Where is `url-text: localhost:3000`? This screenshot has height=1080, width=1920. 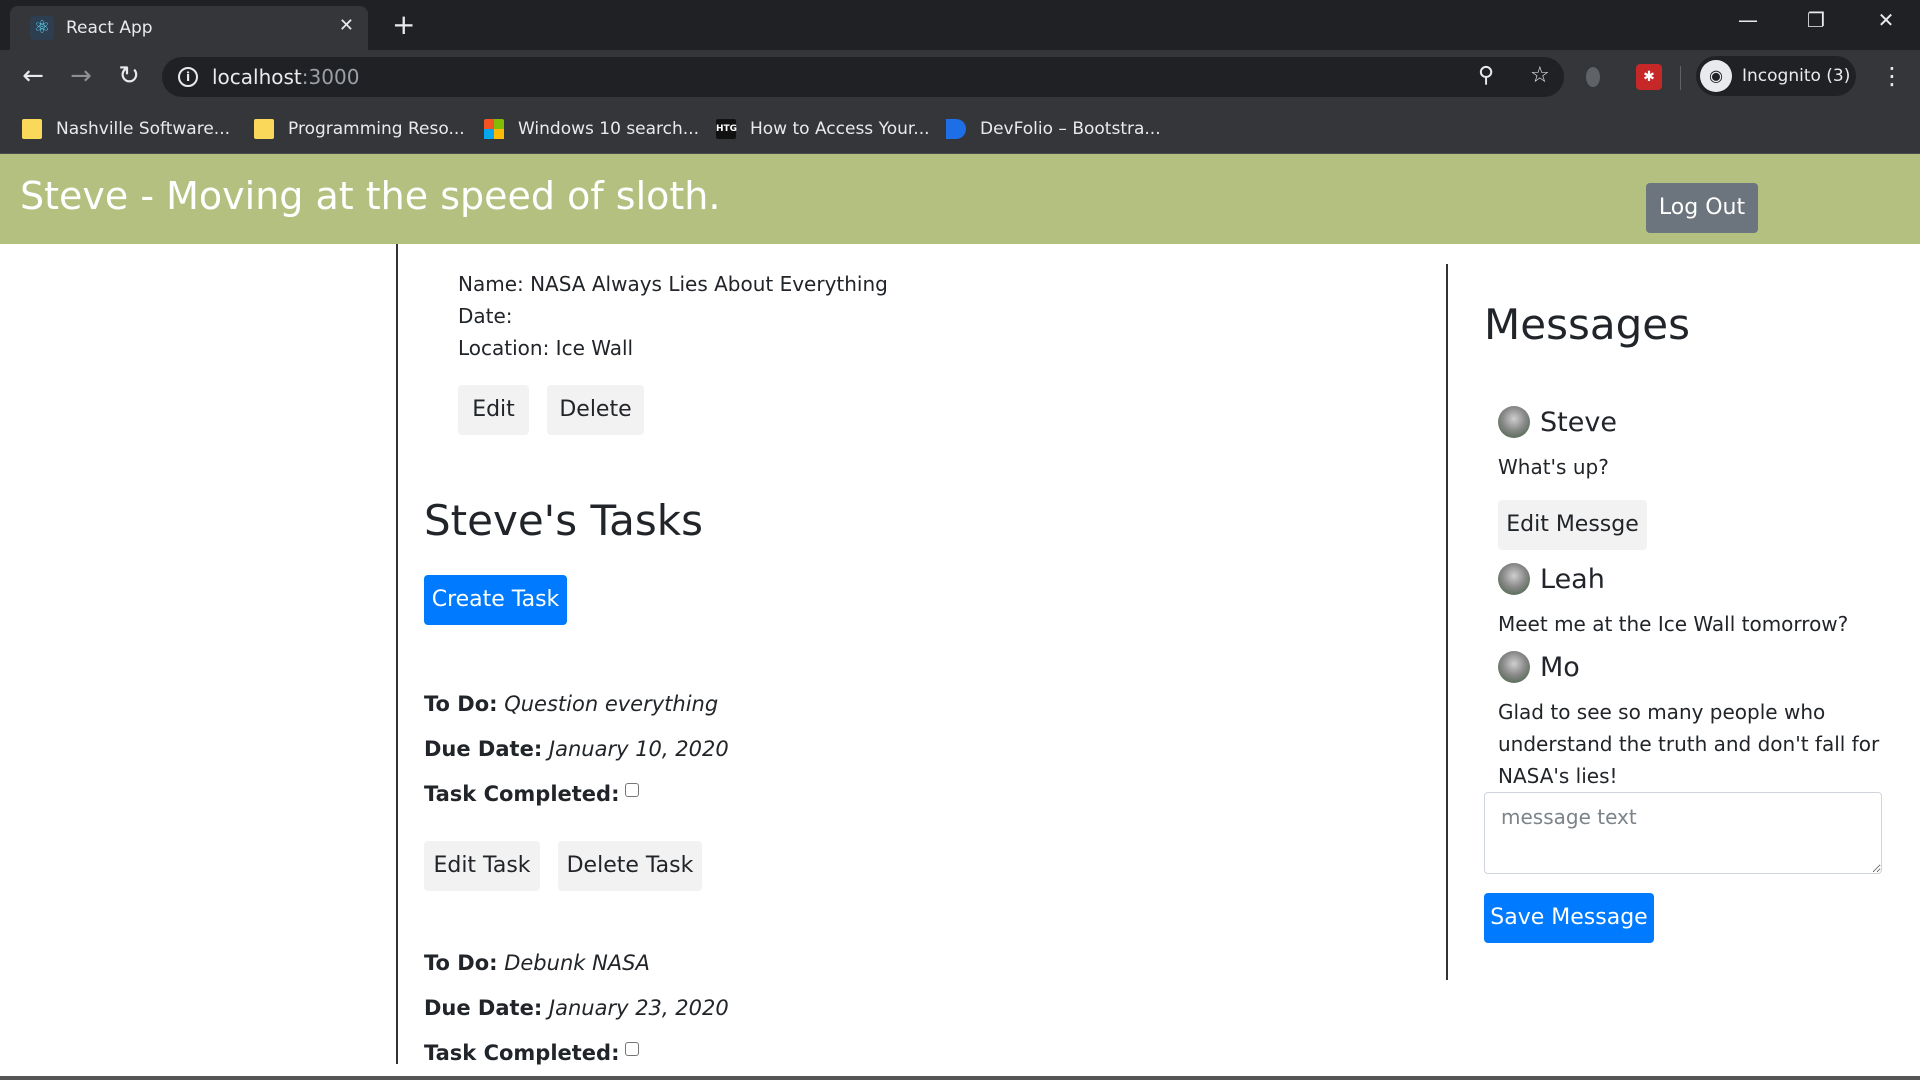
url-text: localhost:3000 is located at coordinates (285, 77).